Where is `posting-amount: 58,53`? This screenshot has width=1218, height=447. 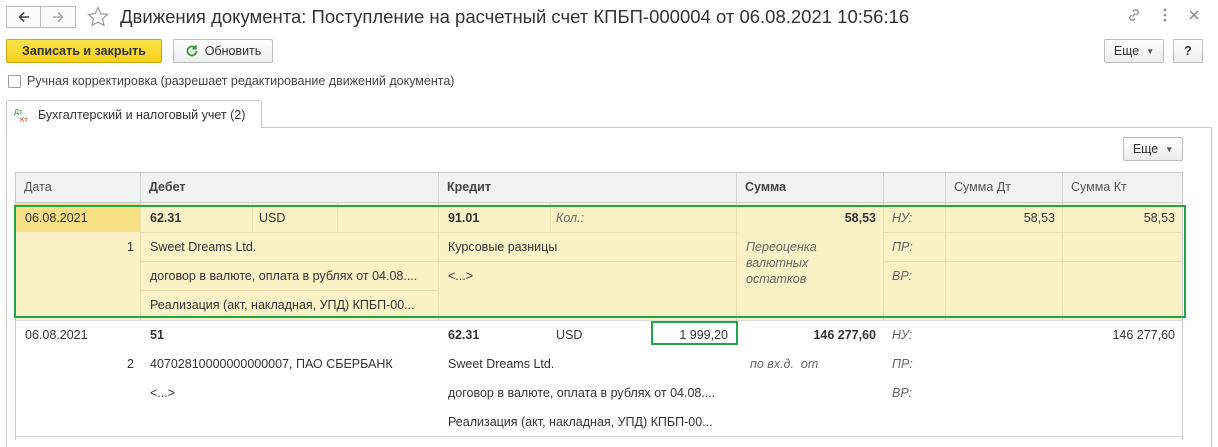
posting-amount: 58,53 is located at coordinates (860, 218).